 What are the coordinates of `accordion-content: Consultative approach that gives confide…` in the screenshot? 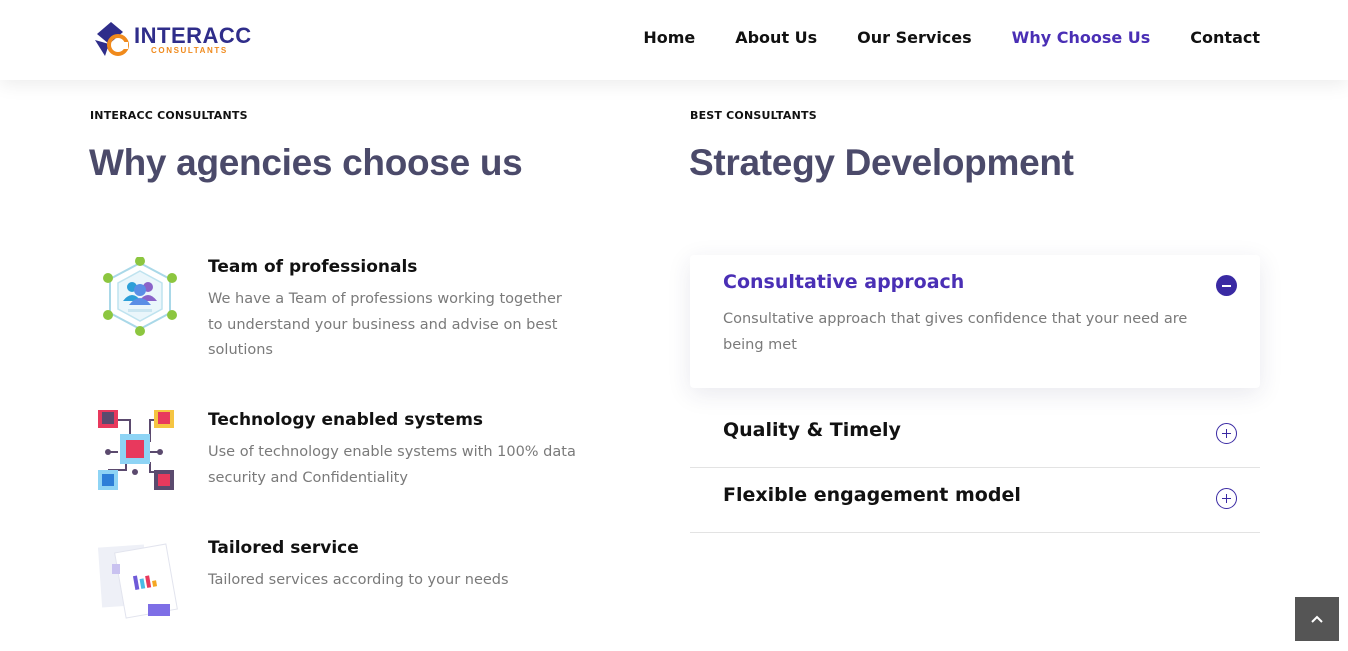 It's located at (955, 332).